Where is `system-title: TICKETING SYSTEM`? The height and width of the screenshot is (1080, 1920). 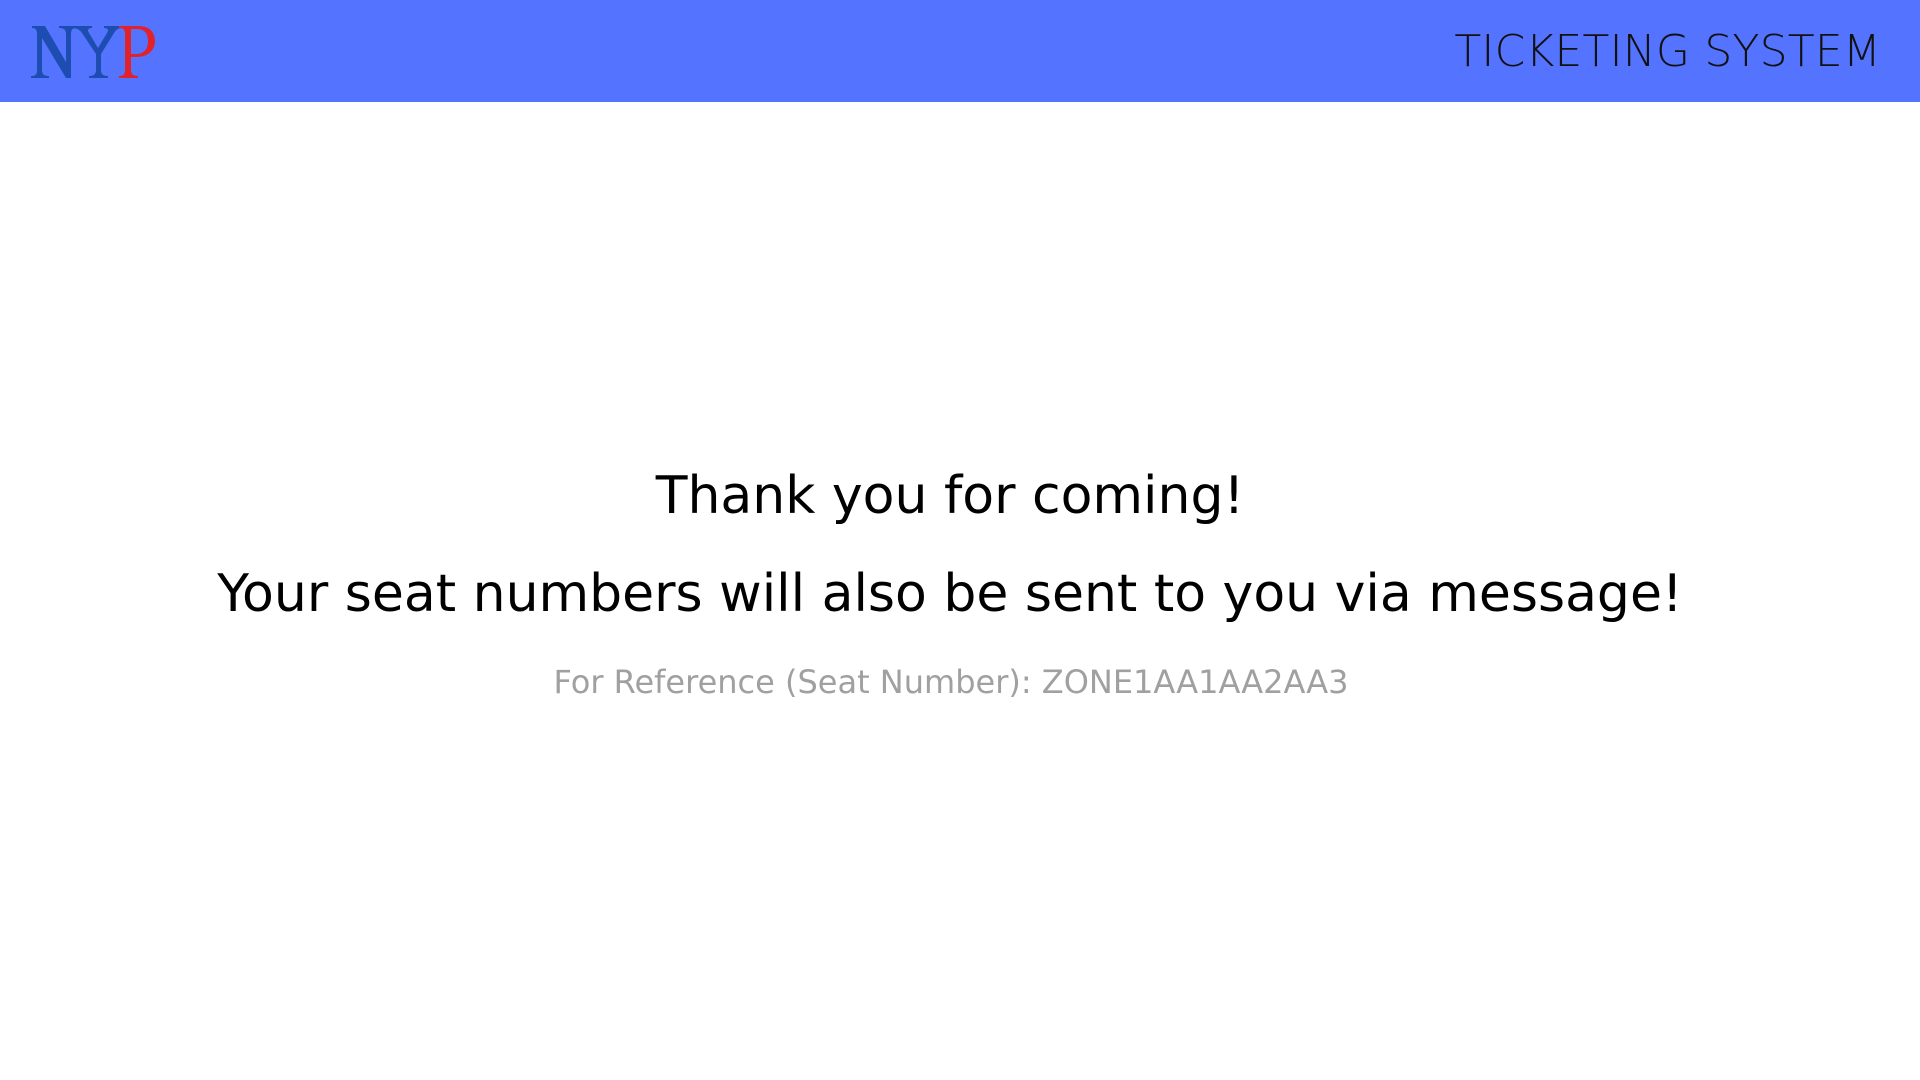
system-title: TICKETING SYSTEM is located at coordinates (1667, 51).